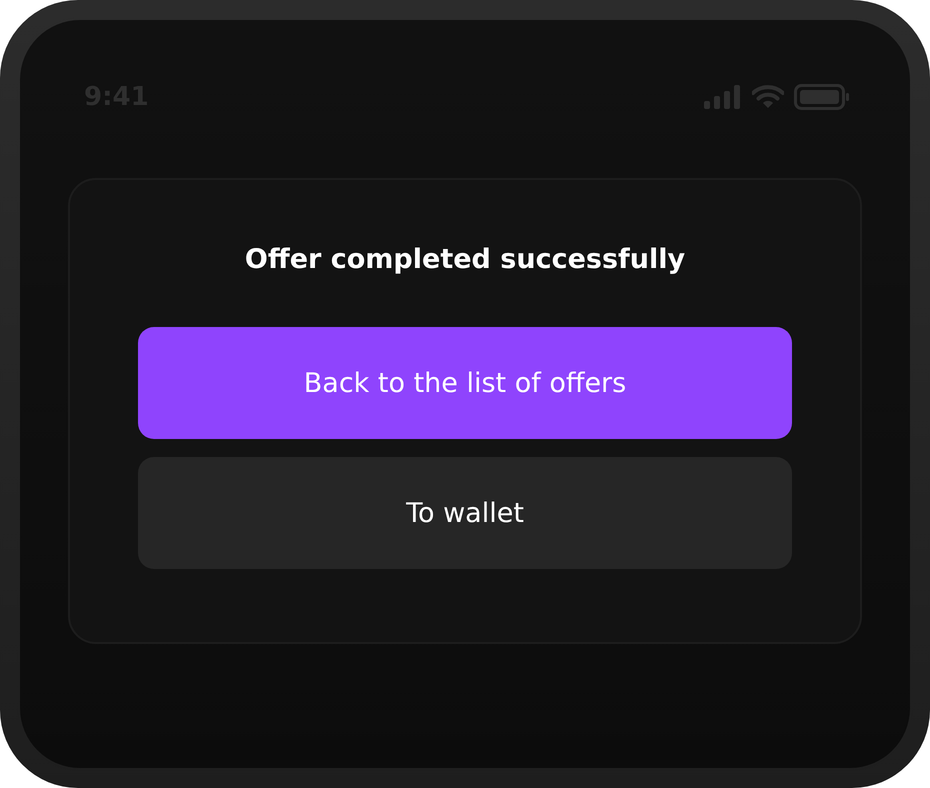 Image resolution: width=930 pixels, height=788 pixels. What do you see at coordinates (768, 97) in the screenshot?
I see `wifi-icon` at bounding box center [768, 97].